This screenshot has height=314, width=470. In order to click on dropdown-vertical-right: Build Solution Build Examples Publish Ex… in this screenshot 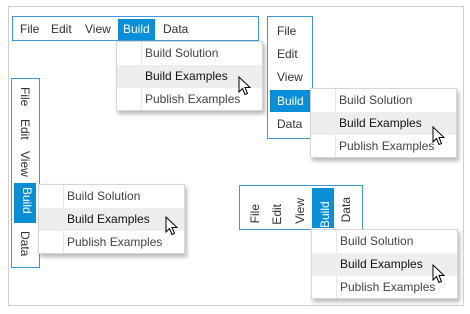, I will do `click(383, 123)`.